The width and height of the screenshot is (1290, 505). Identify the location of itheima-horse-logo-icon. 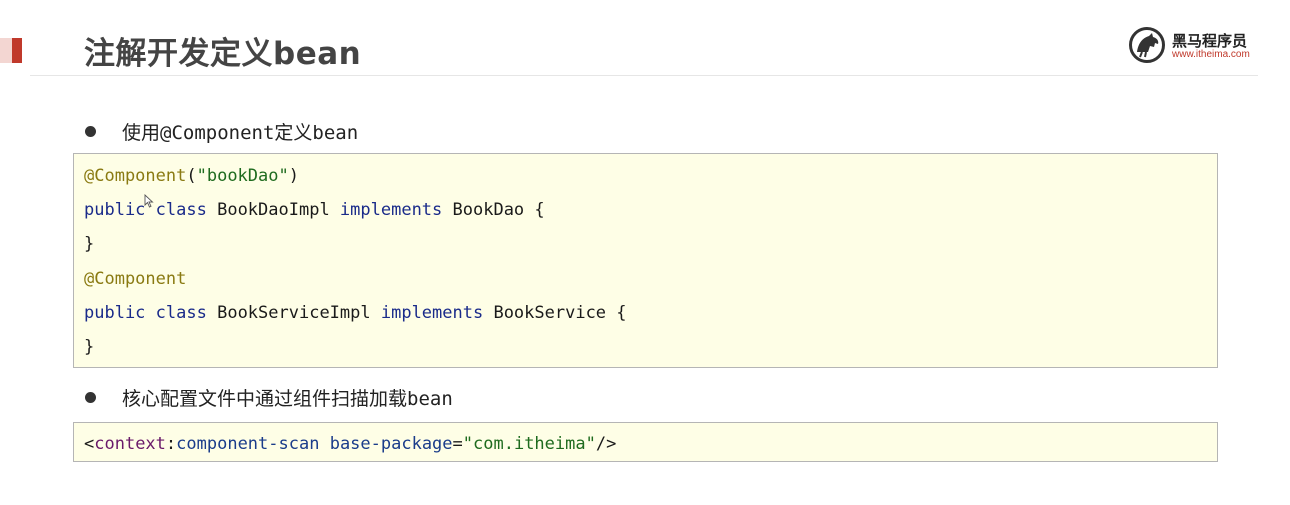
(1147, 45).